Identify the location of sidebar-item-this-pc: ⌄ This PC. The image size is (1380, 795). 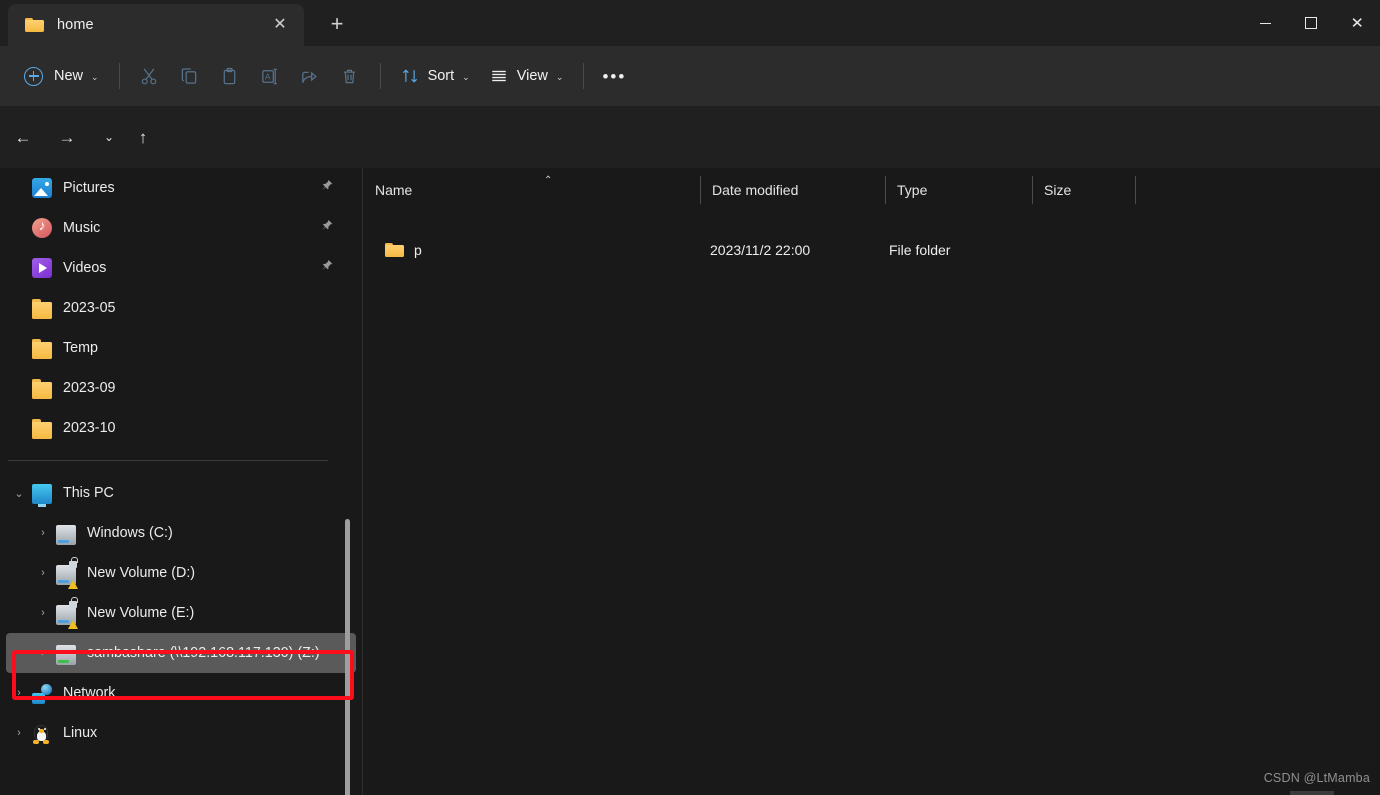
(181, 493).